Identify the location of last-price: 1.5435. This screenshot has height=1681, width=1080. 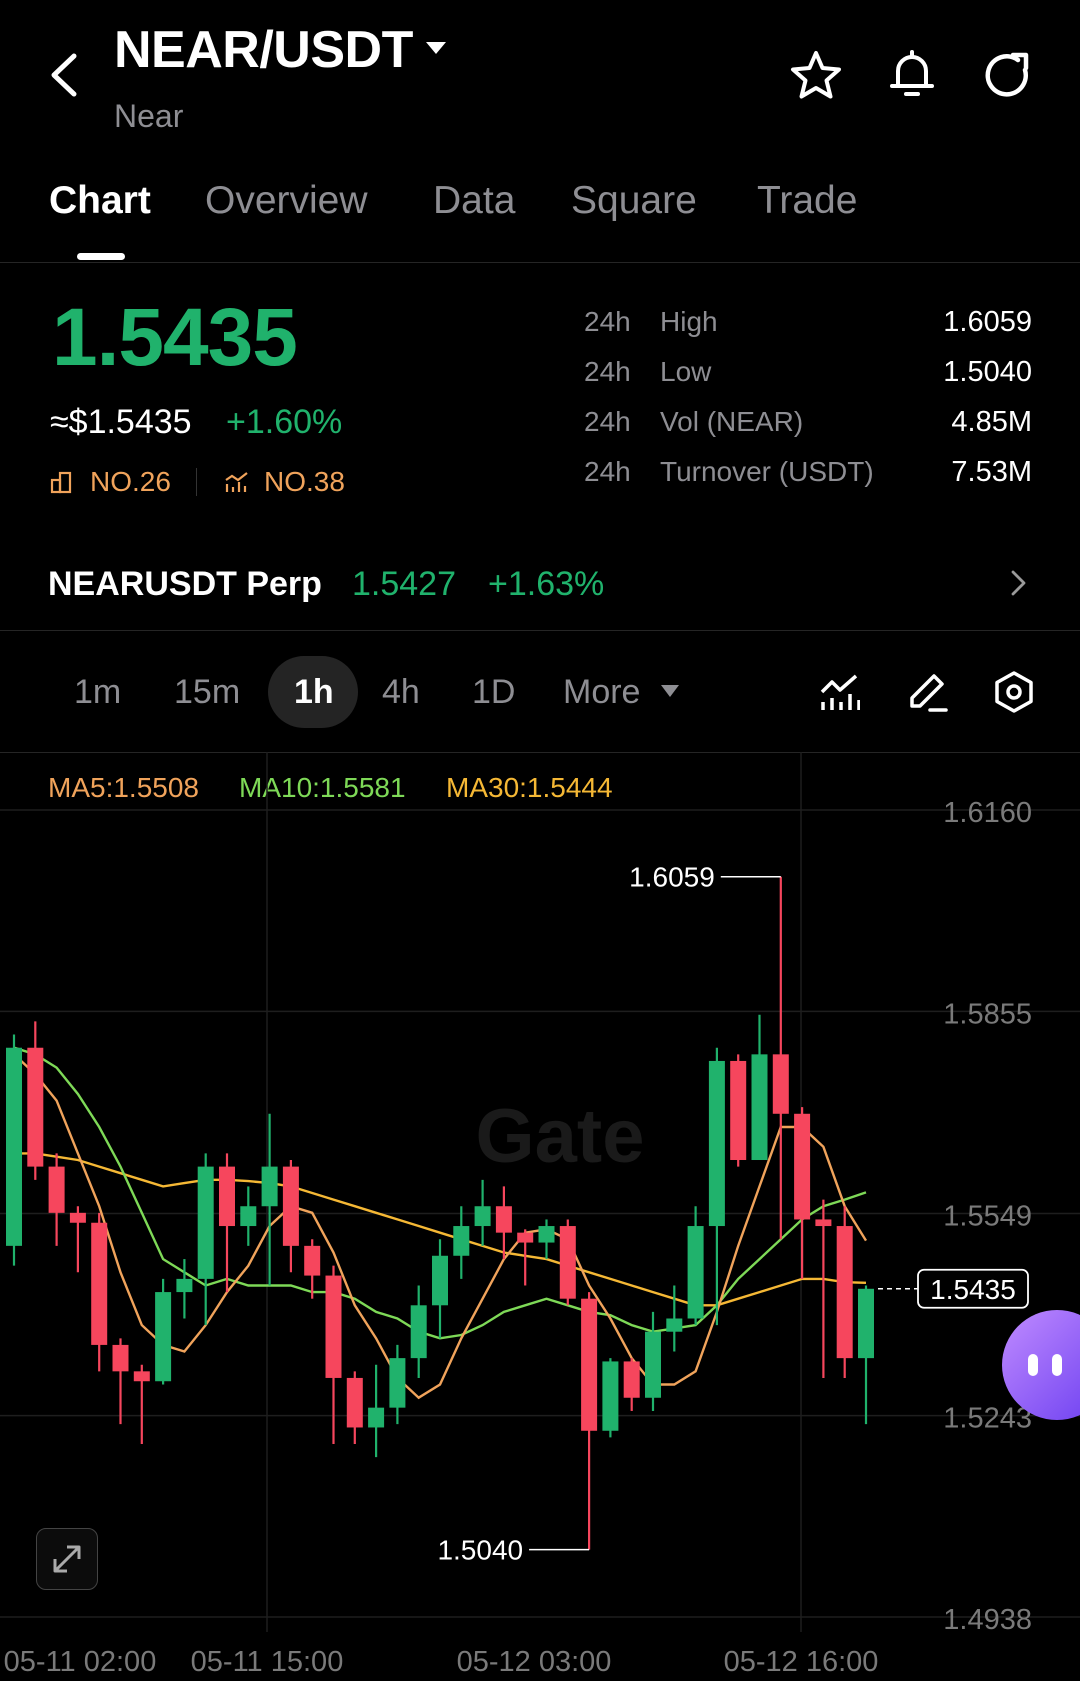
(175, 337).